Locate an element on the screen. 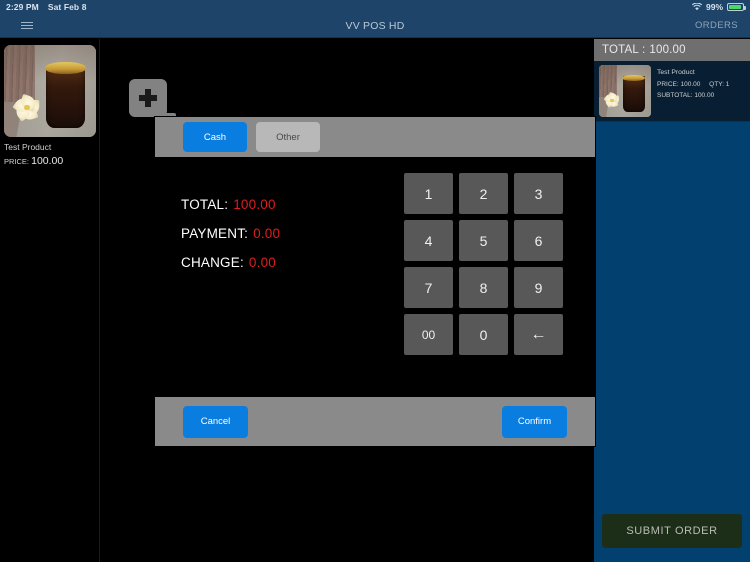 Image resolution: width=750 pixels, height=562 pixels. backspace-arrow-icon: ← is located at coordinates (538, 334).